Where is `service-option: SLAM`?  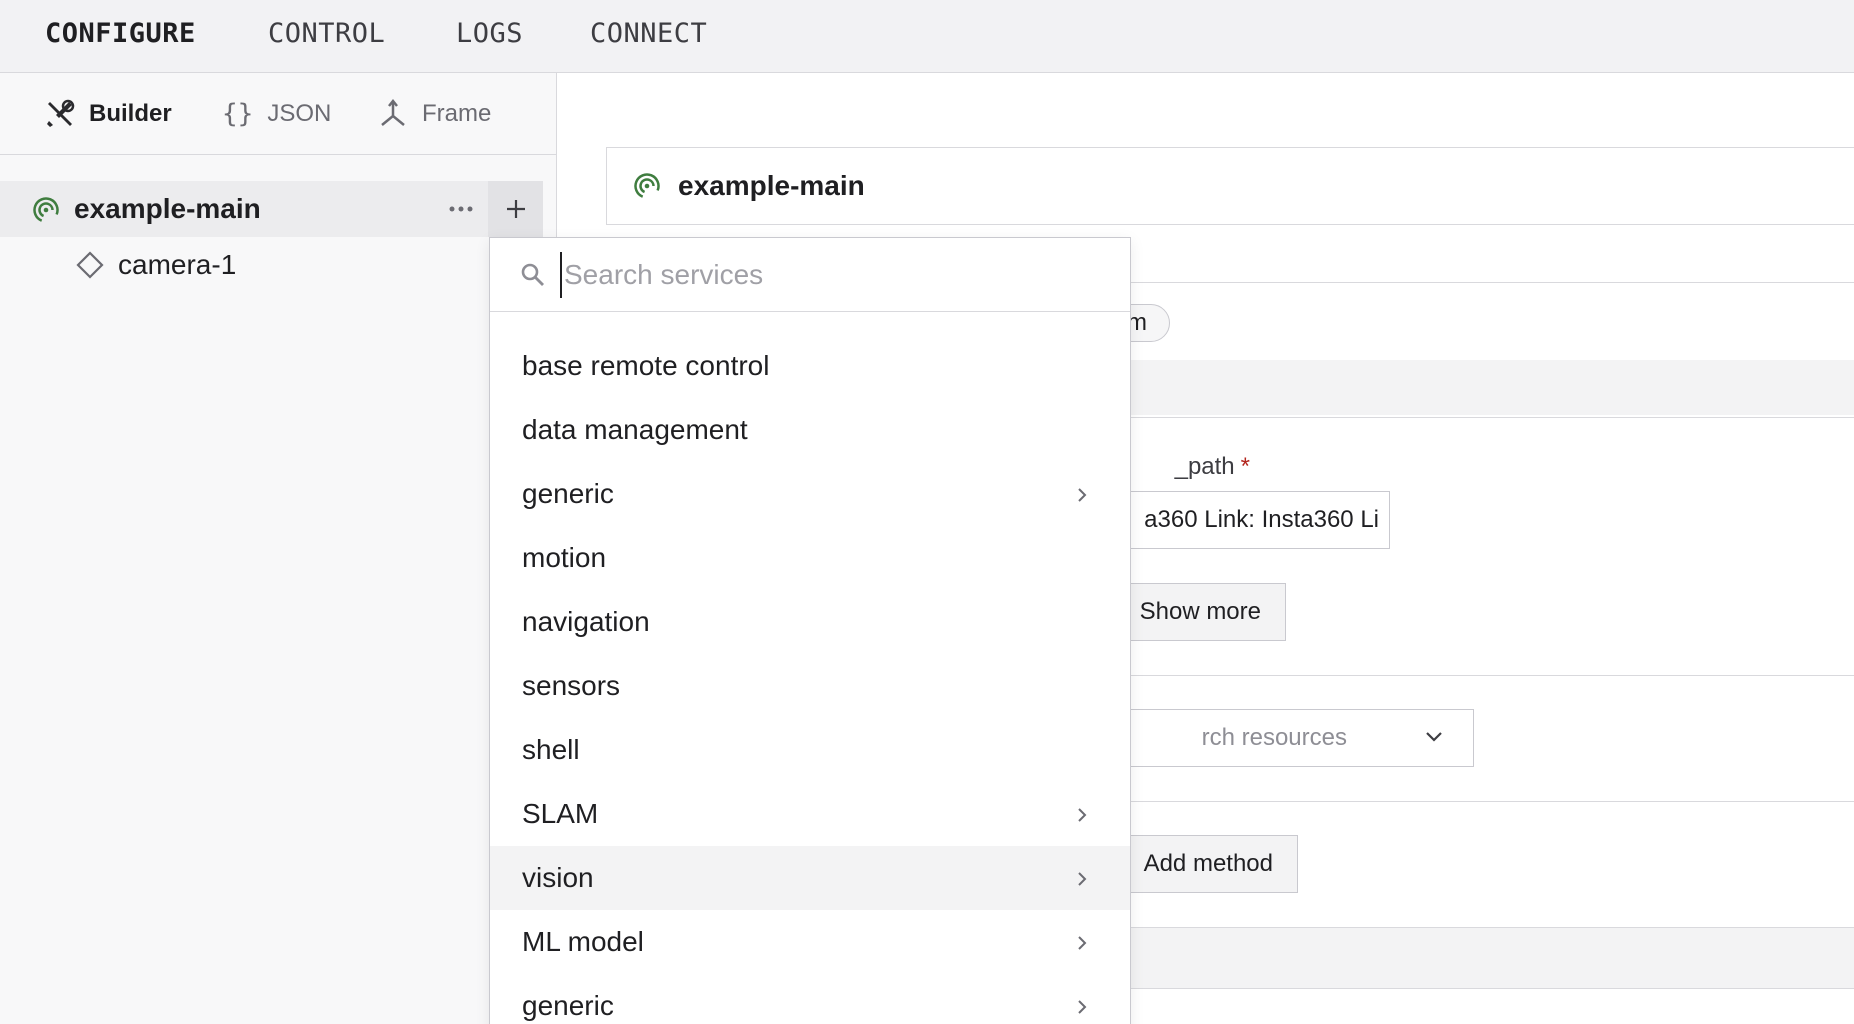 service-option: SLAM is located at coordinates (810, 814).